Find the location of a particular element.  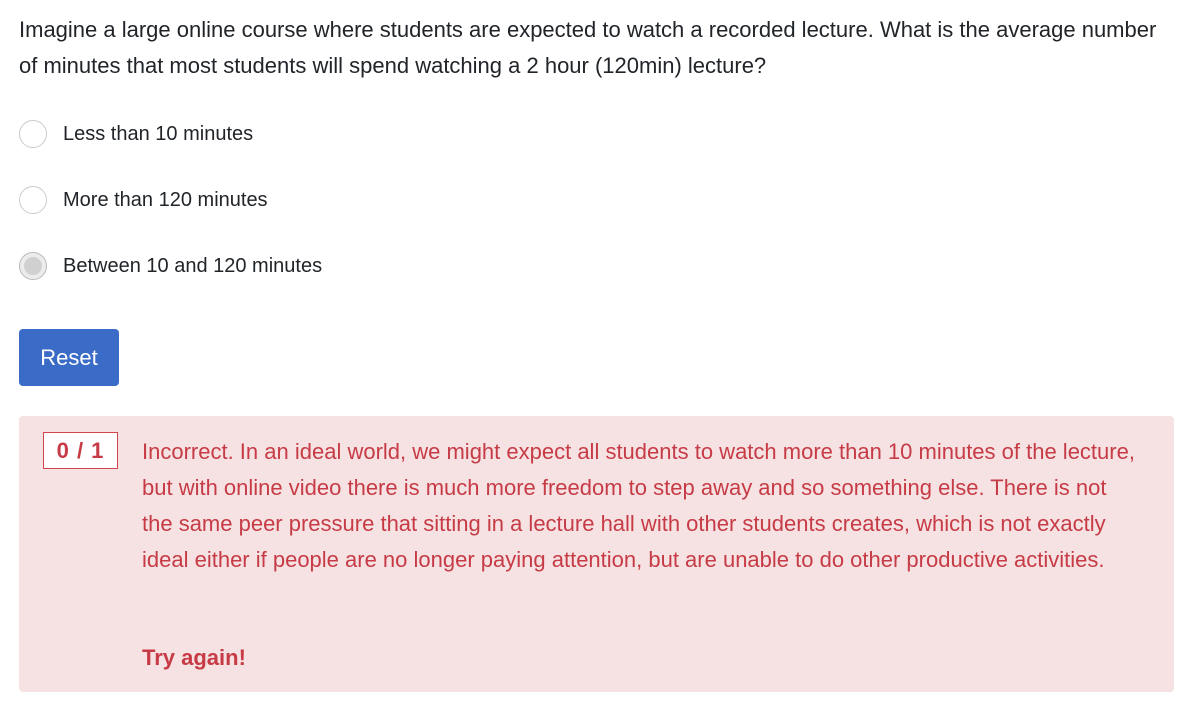

score-badge: 0 / 1 is located at coordinates (80, 450).